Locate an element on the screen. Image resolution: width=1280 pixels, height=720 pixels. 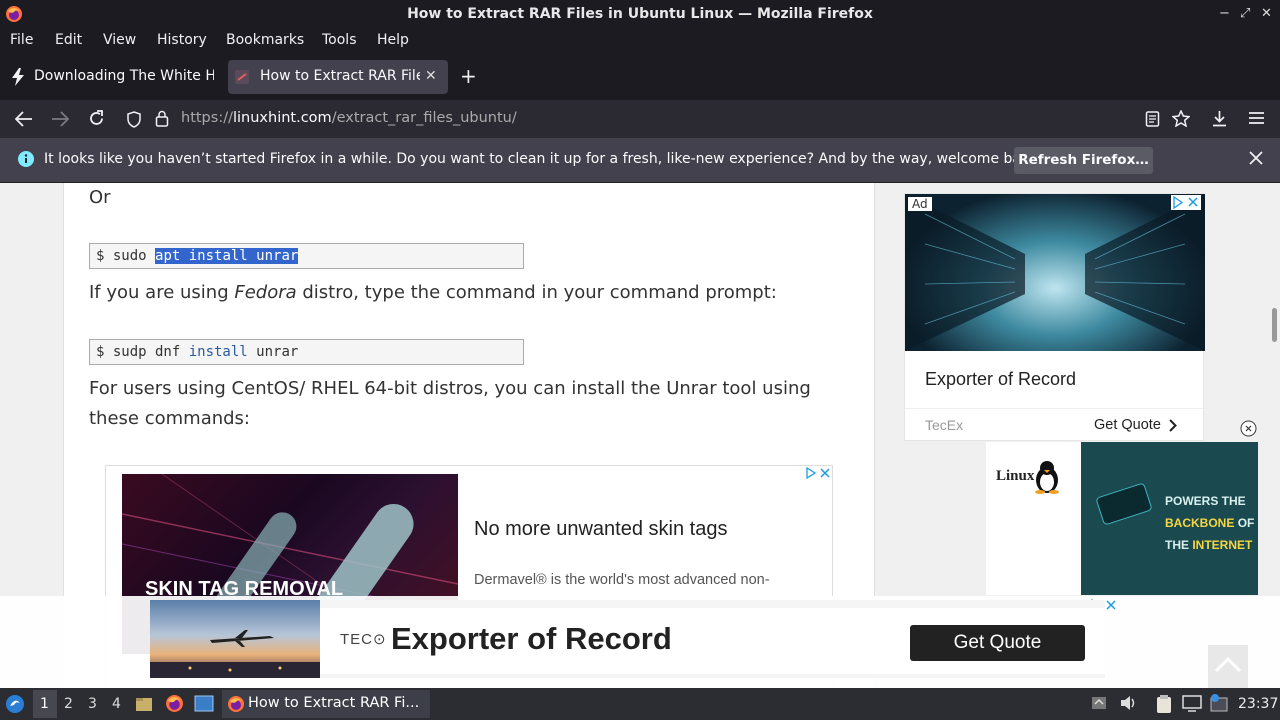
url-path: /extract_rar_files_ubuntu/ is located at coordinates (424, 118).